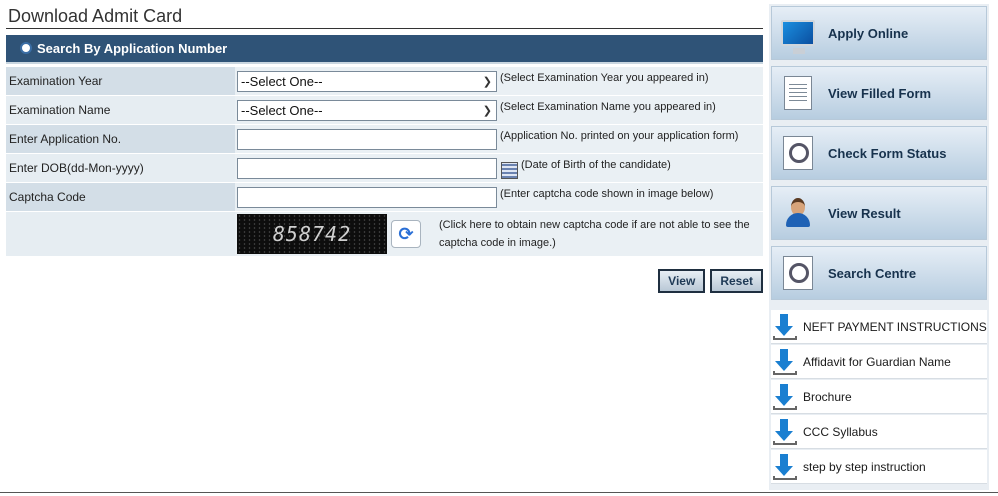  I want to click on search-panel-header: Search By Application Number, so click(384, 49).